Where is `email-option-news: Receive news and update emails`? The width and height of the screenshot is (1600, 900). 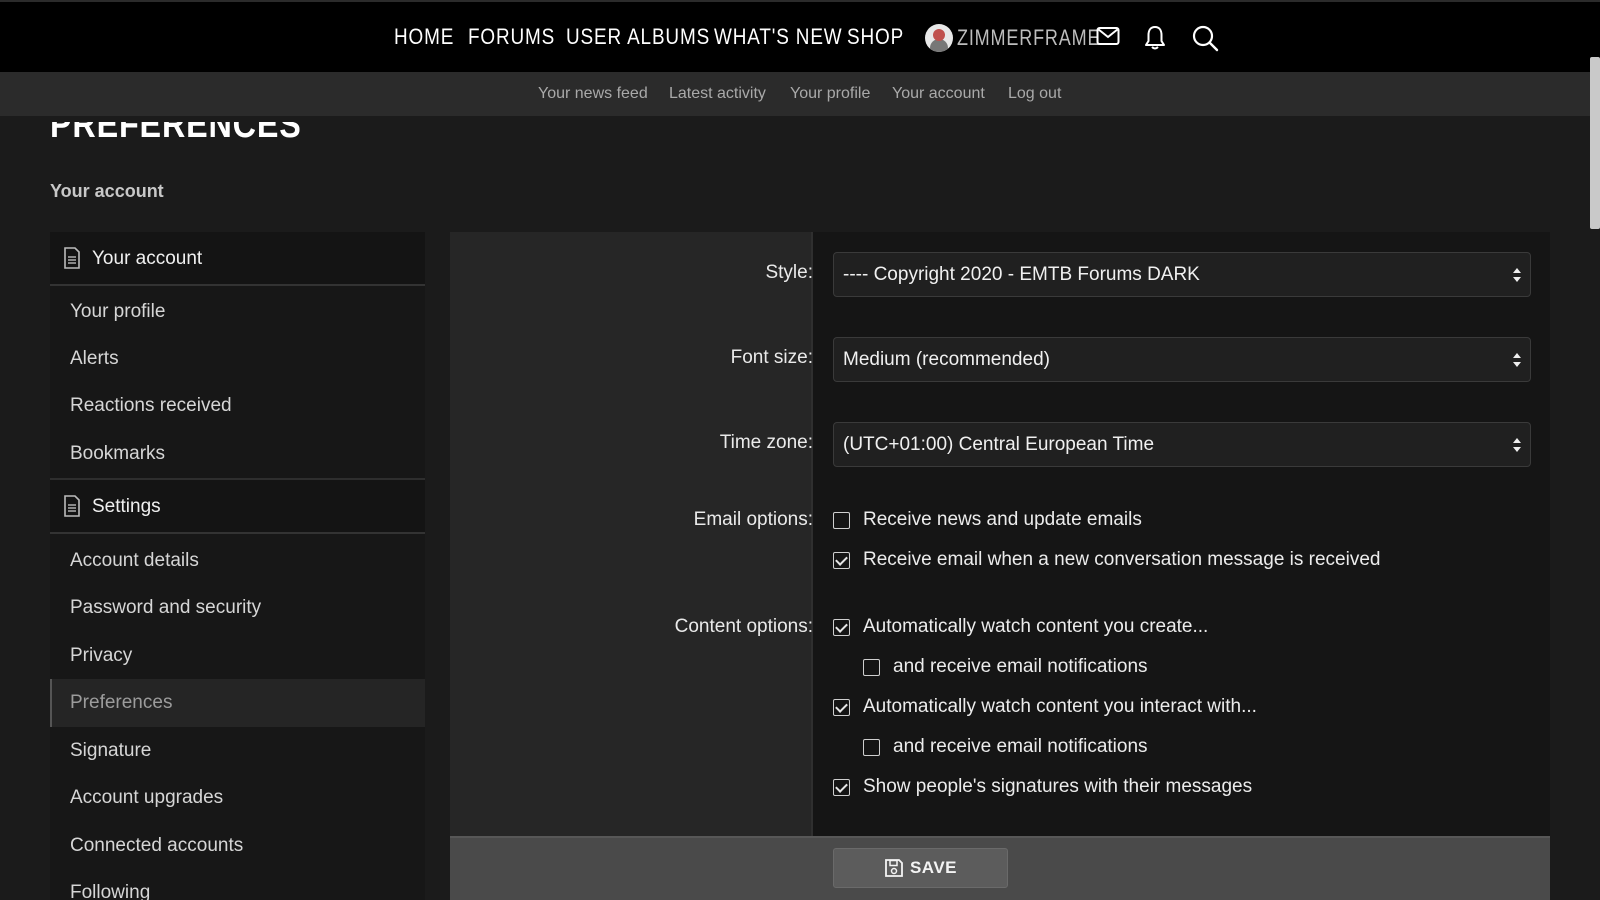 email-option-news: Receive news and update emails is located at coordinates (987, 520).